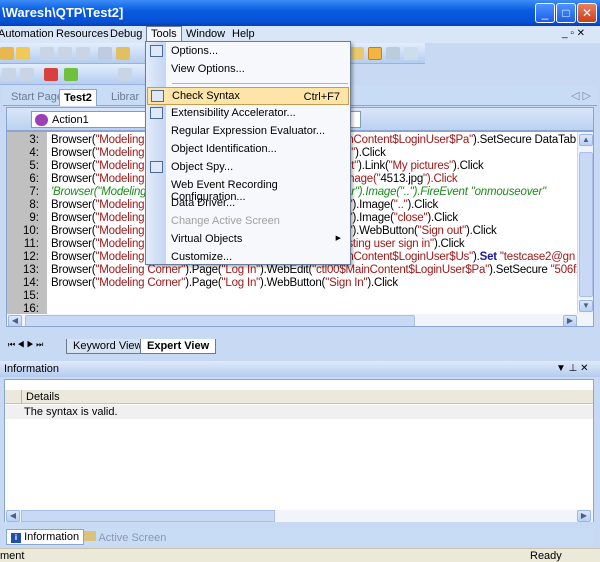 The height and width of the screenshot is (562, 600). I want to click on code-line-continuation: mage("4513.jpg").Click, so click(401, 179).